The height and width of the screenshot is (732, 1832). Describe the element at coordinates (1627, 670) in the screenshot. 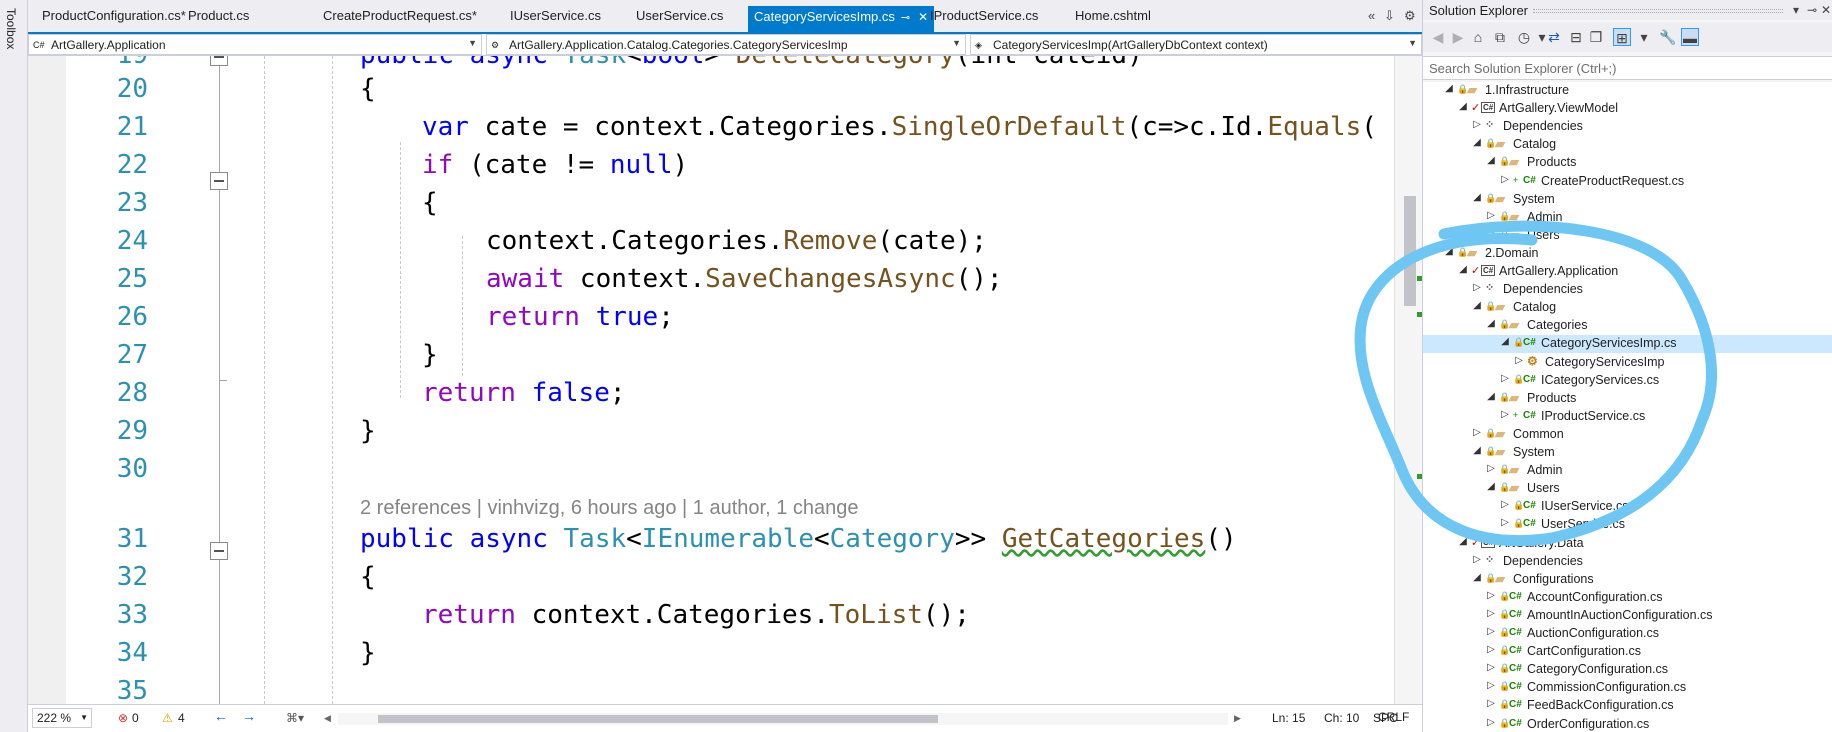

I see `tree-item: ▷ 🔒 C# CategoryConfiguration.cs` at that location.